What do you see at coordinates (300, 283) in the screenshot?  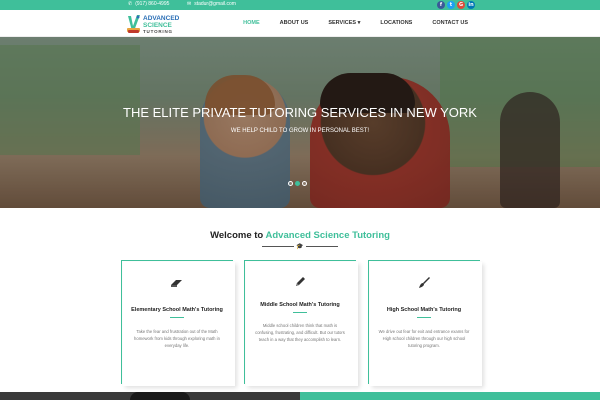 I see `pencil-icon` at bounding box center [300, 283].